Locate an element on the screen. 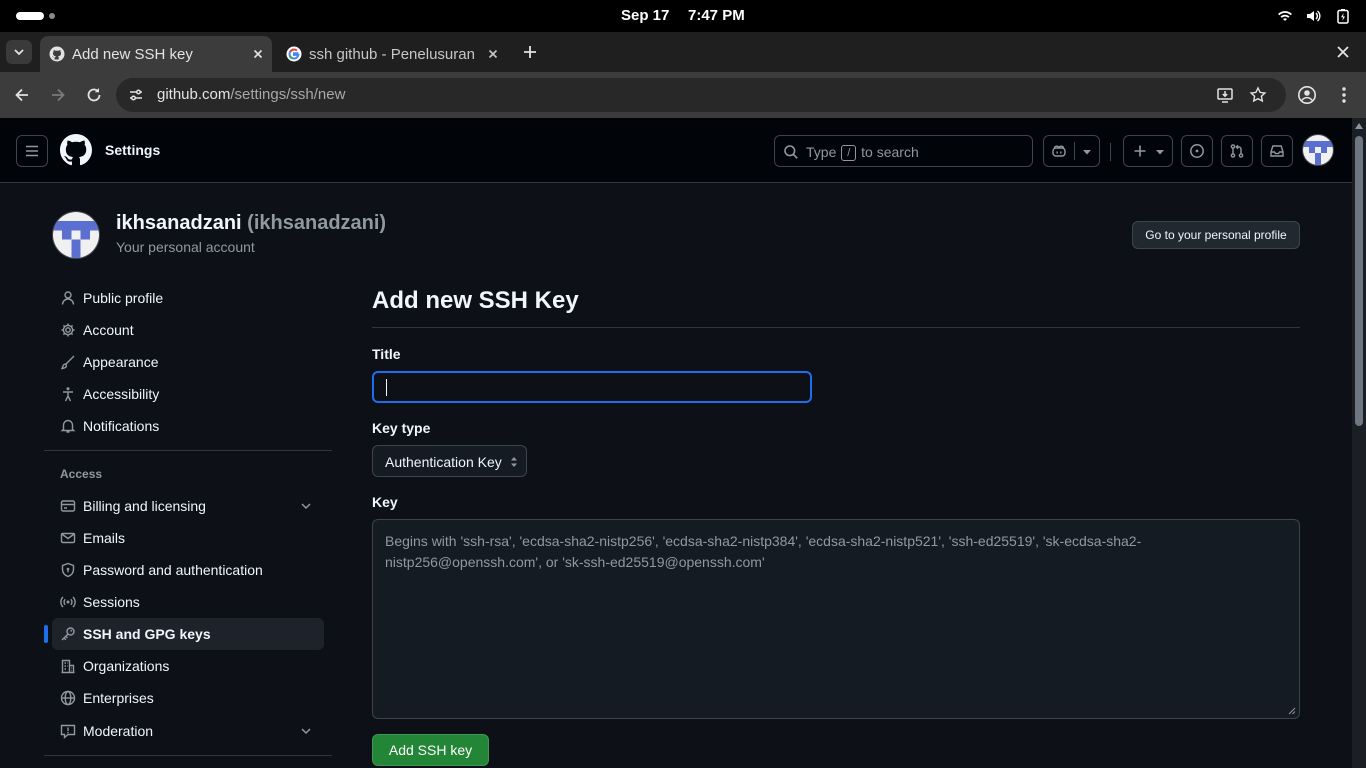  tab-title: Add new SSH key is located at coordinates (132, 54).